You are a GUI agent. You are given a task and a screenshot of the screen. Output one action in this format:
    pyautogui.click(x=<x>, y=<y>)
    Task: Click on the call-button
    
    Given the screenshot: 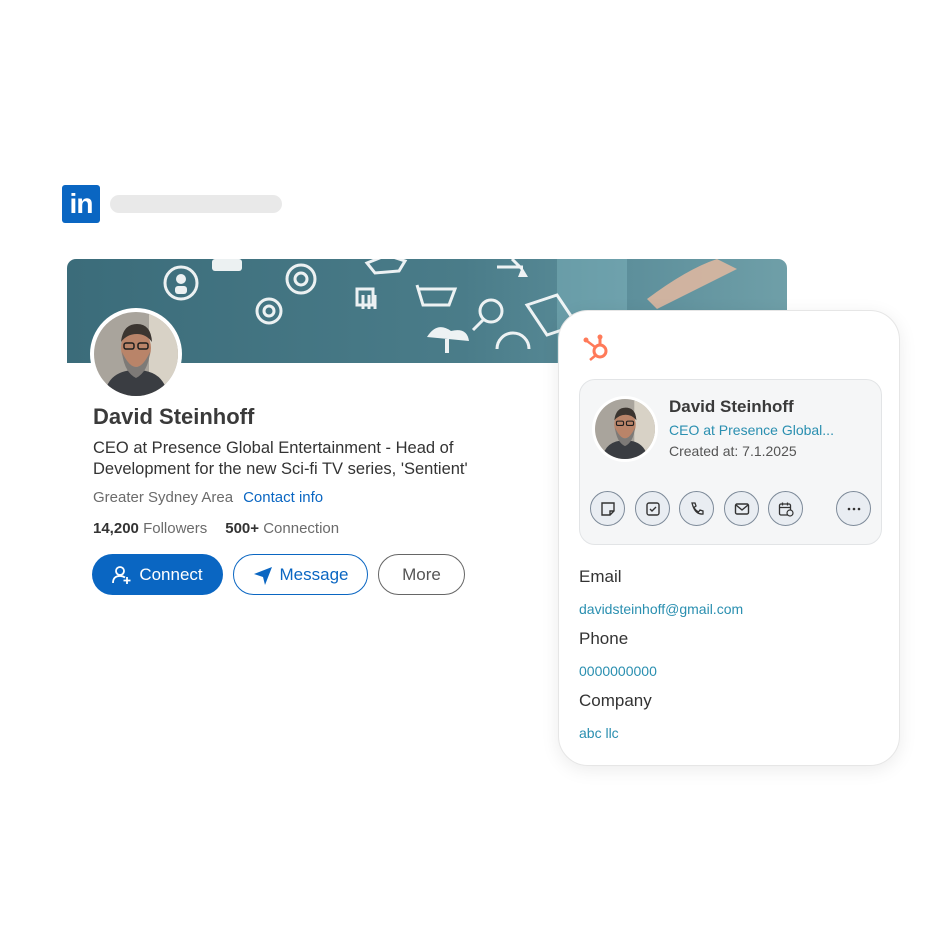 What is the action you would take?
    pyautogui.click(x=696, y=508)
    